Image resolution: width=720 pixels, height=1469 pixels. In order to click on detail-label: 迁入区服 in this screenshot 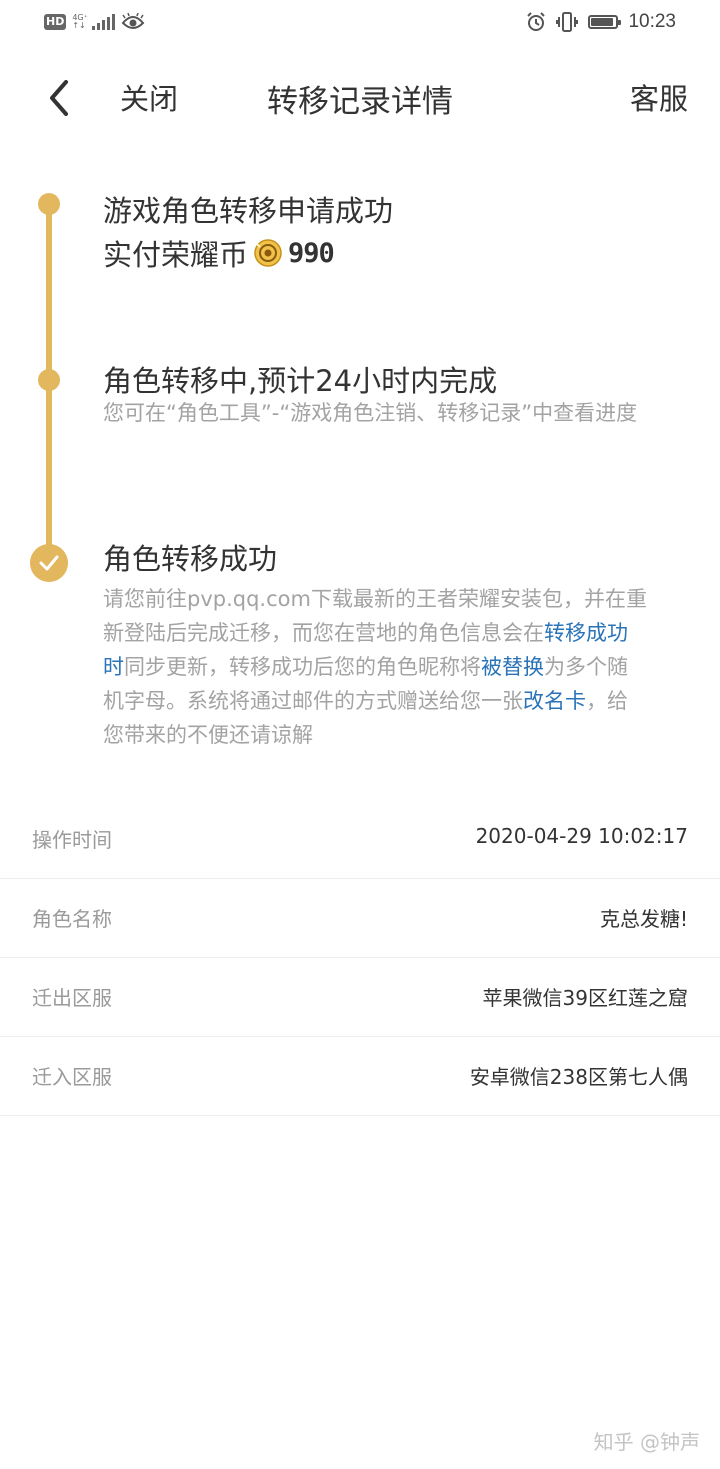, I will do `click(72, 1077)`.